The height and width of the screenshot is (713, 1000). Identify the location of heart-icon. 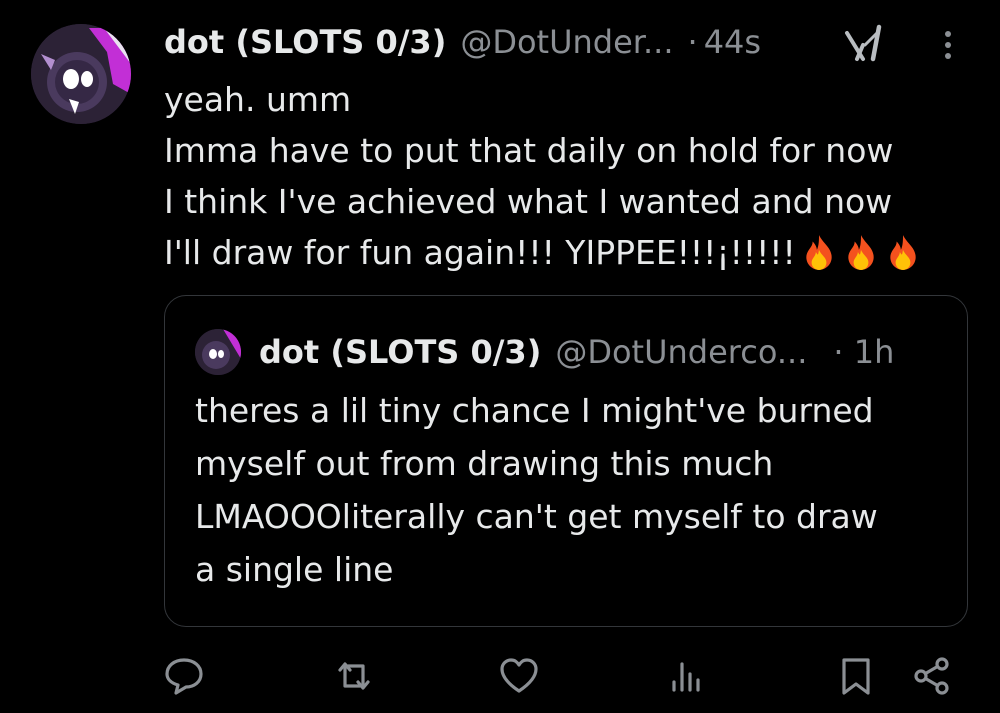
(519, 676).